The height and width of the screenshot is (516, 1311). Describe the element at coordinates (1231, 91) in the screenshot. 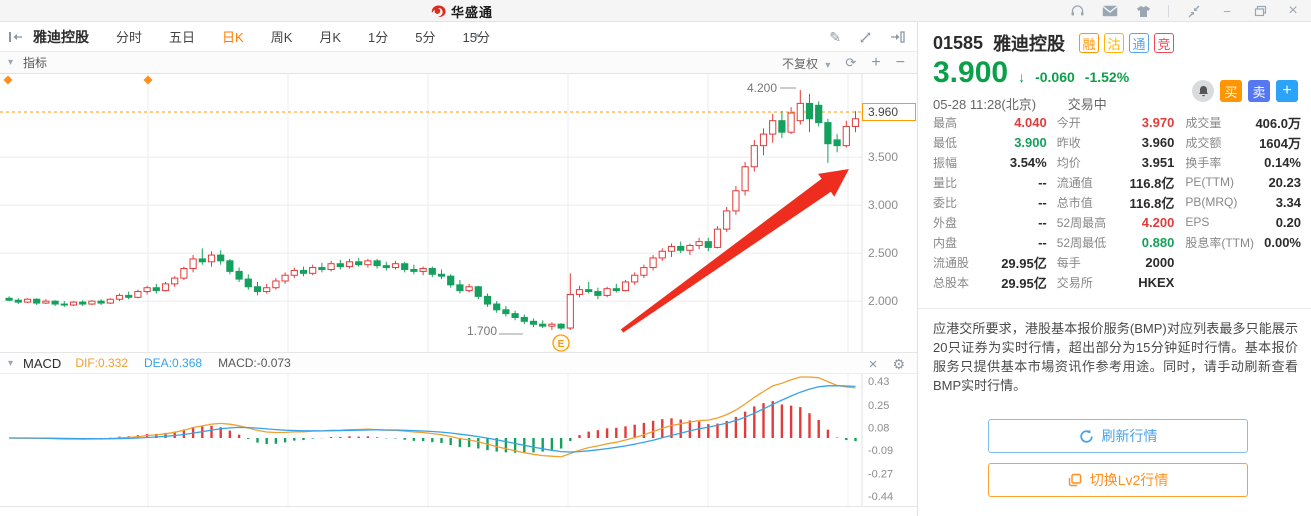

I see `buy-button: 买` at that location.